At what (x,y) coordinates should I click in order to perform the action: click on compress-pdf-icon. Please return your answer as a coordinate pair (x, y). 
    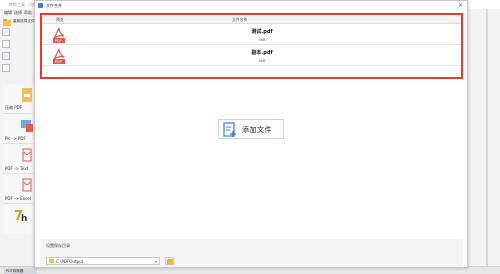
    Looking at the image, I should click on (27, 95).